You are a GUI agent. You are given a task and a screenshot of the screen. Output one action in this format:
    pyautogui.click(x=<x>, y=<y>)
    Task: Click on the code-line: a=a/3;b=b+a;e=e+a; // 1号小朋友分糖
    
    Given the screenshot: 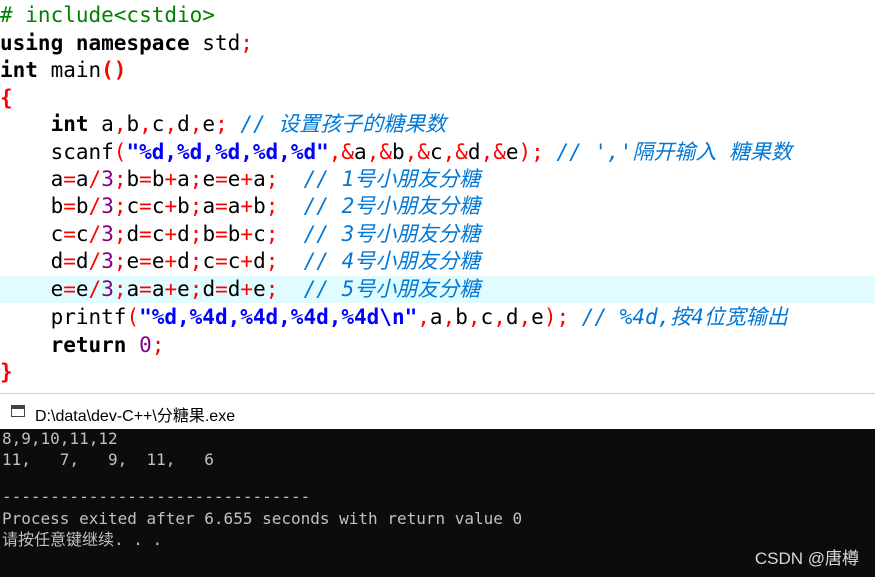 What is the action you would take?
    pyautogui.click(x=437, y=179)
    